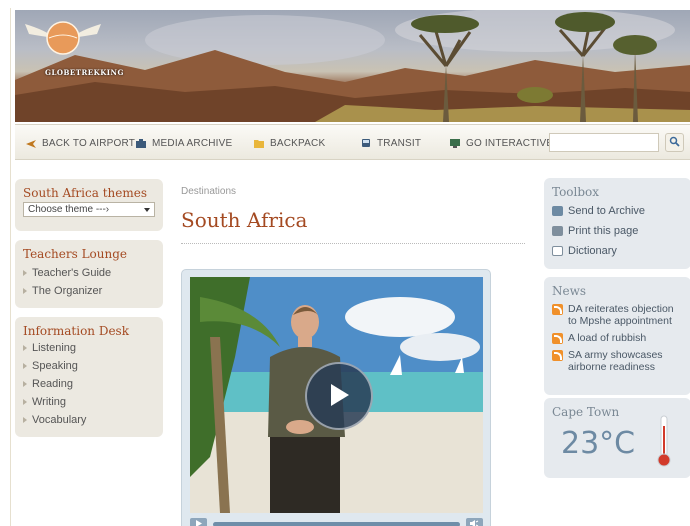 The height and width of the screenshot is (526, 690). I want to click on theme-select-value: Choose theme ---›, so click(69, 209).